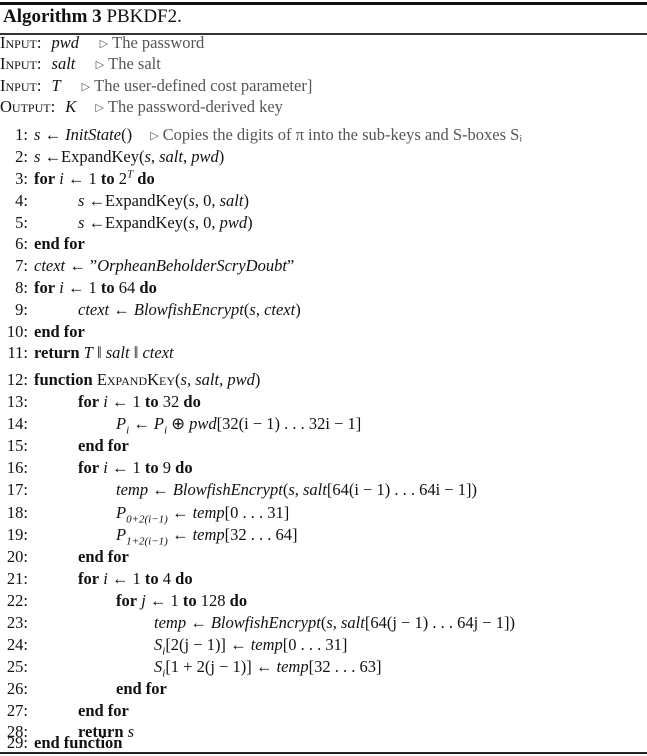  Describe the element at coordinates (89, 578) in the screenshot. I see `keyword-for: for` at that location.